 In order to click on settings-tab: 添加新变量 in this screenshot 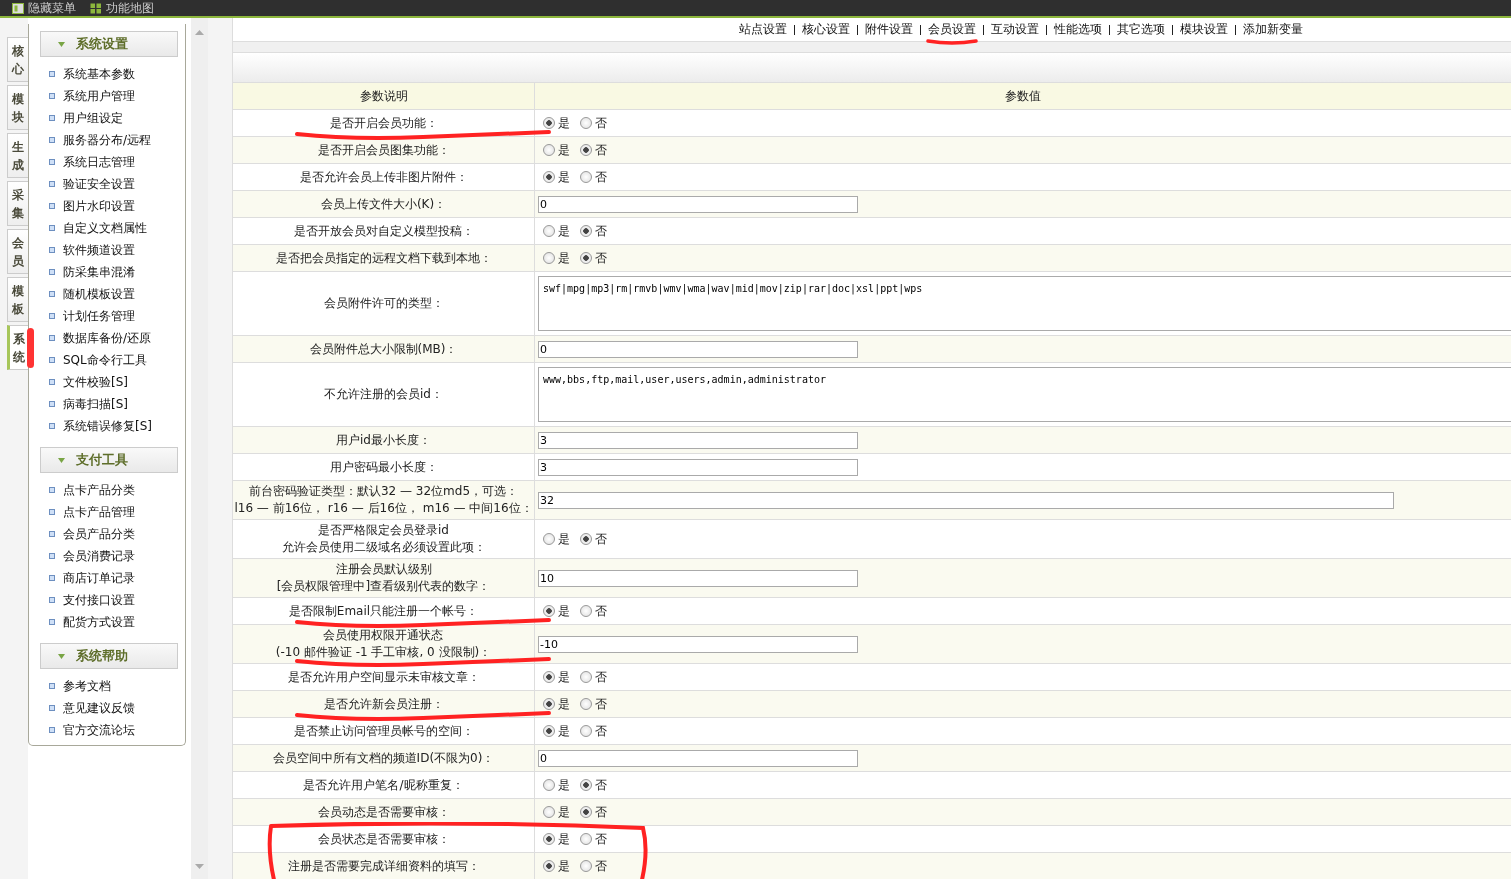, I will do `click(1273, 29)`.